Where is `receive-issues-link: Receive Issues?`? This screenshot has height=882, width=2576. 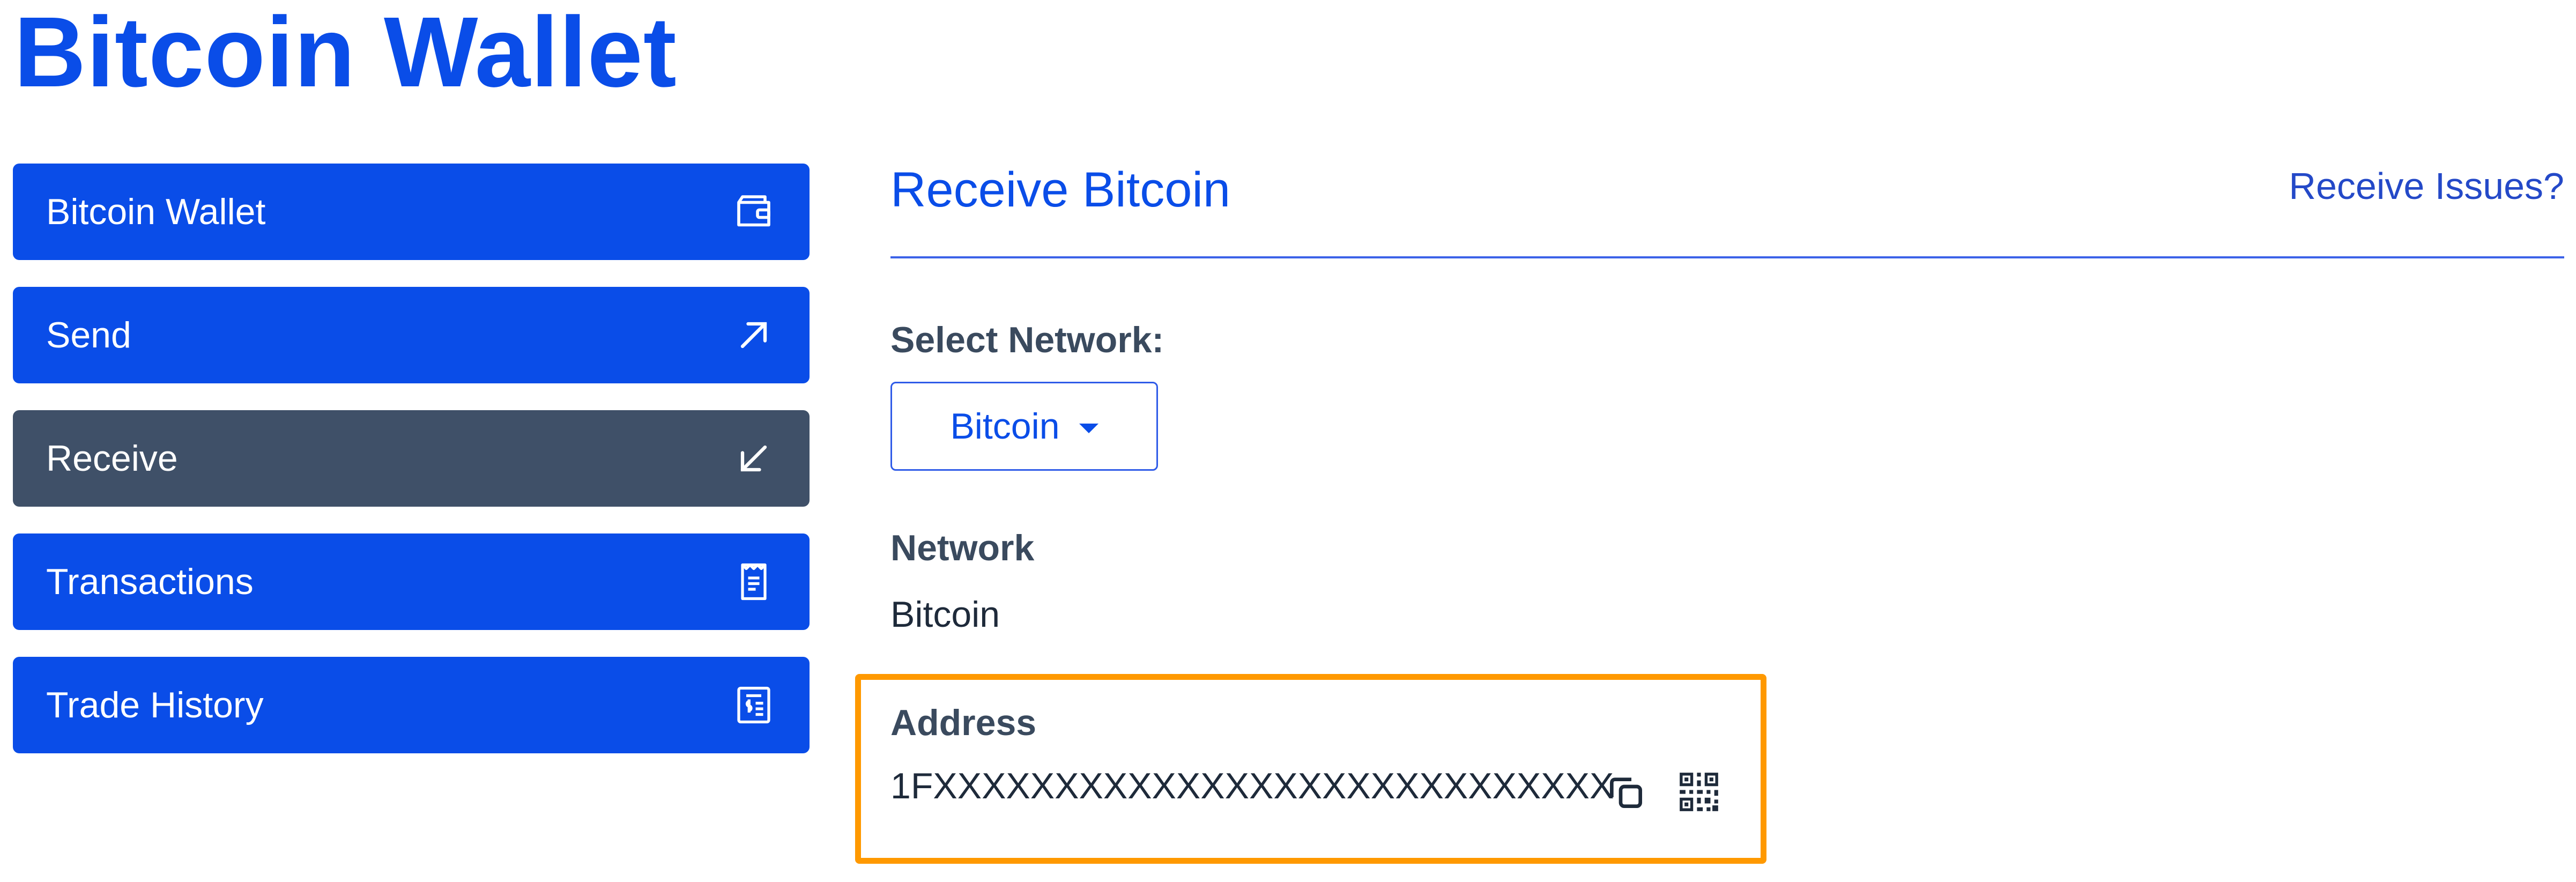
receive-issues-link: Receive Issues? is located at coordinates (2427, 186).